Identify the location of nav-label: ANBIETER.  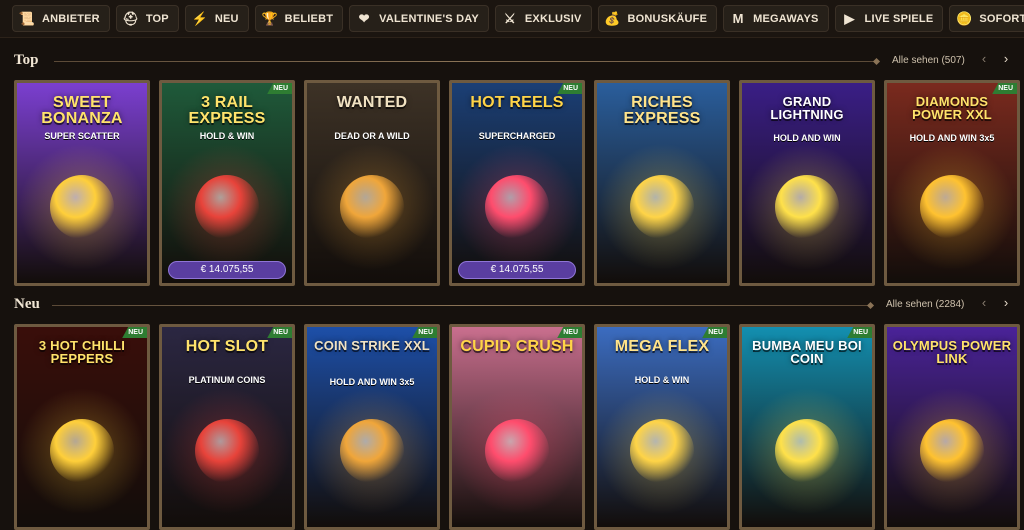
(71, 18).